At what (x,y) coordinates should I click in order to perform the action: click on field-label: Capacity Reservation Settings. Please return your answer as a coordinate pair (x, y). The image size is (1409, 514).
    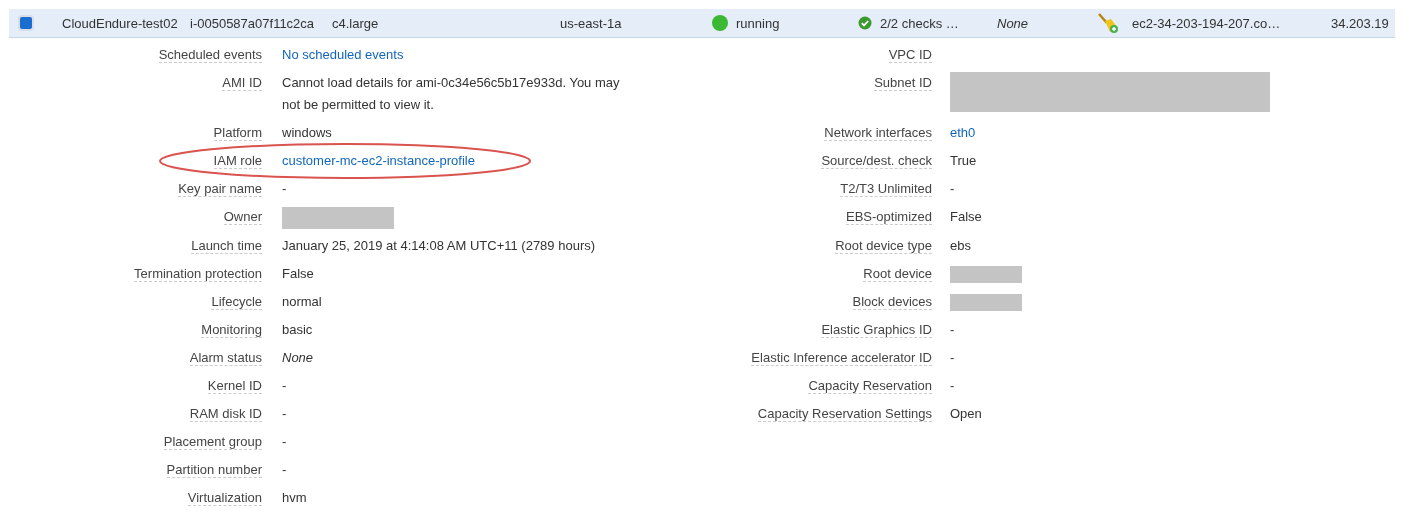
    Looking at the image, I should click on (844, 413).